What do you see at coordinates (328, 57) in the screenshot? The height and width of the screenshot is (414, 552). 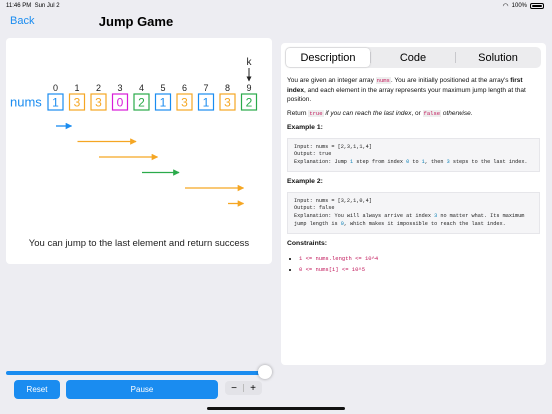 I see `tab-description: Description` at bounding box center [328, 57].